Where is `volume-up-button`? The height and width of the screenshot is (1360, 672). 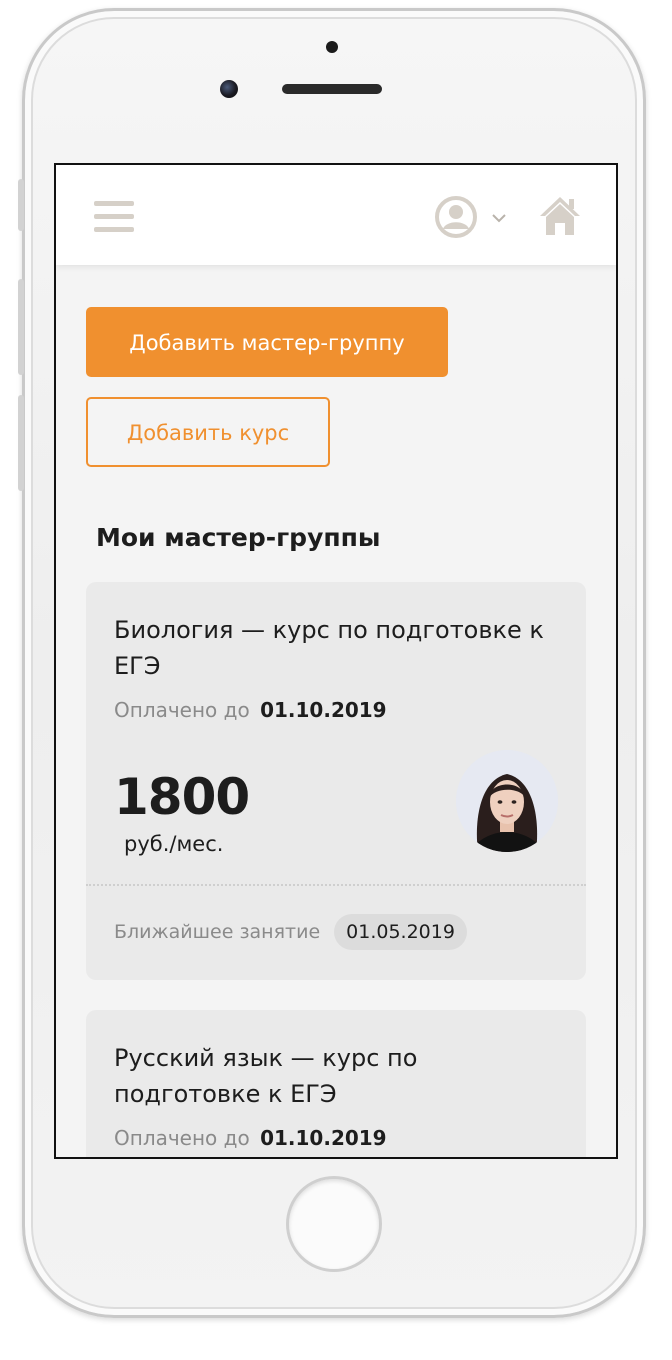 volume-up-button is located at coordinates (21, 327).